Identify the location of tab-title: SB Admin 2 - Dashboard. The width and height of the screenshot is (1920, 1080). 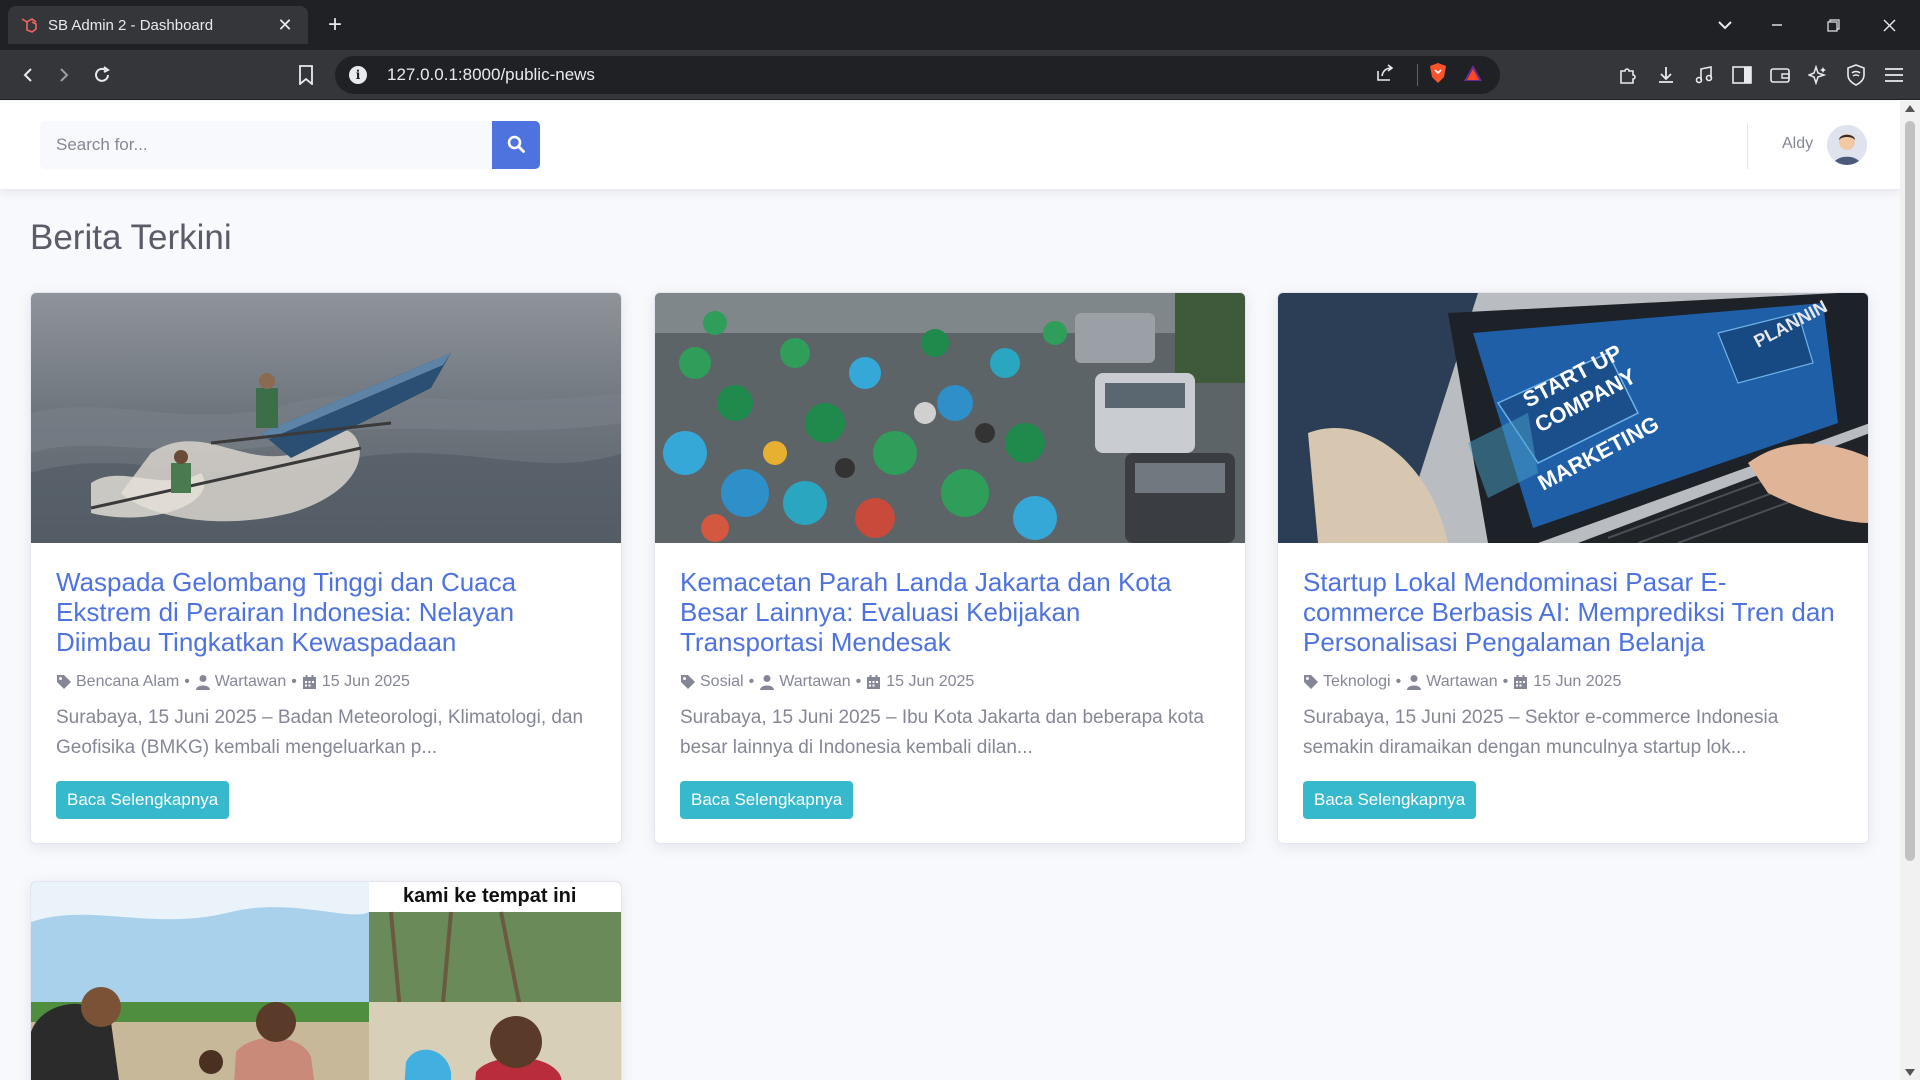
(131, 25).